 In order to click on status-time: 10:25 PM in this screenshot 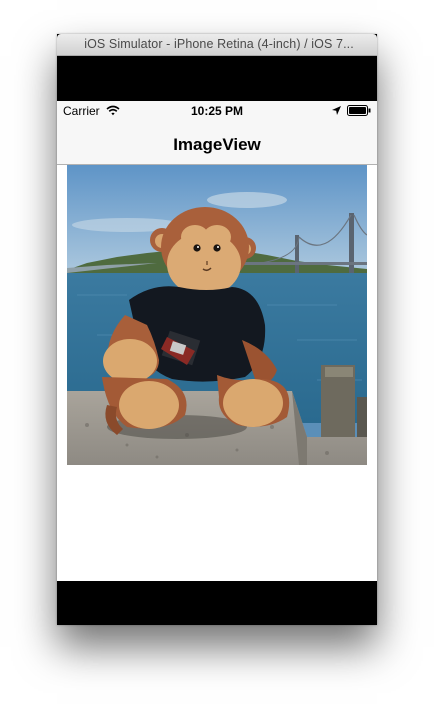, I will do `click(217, 111)`.